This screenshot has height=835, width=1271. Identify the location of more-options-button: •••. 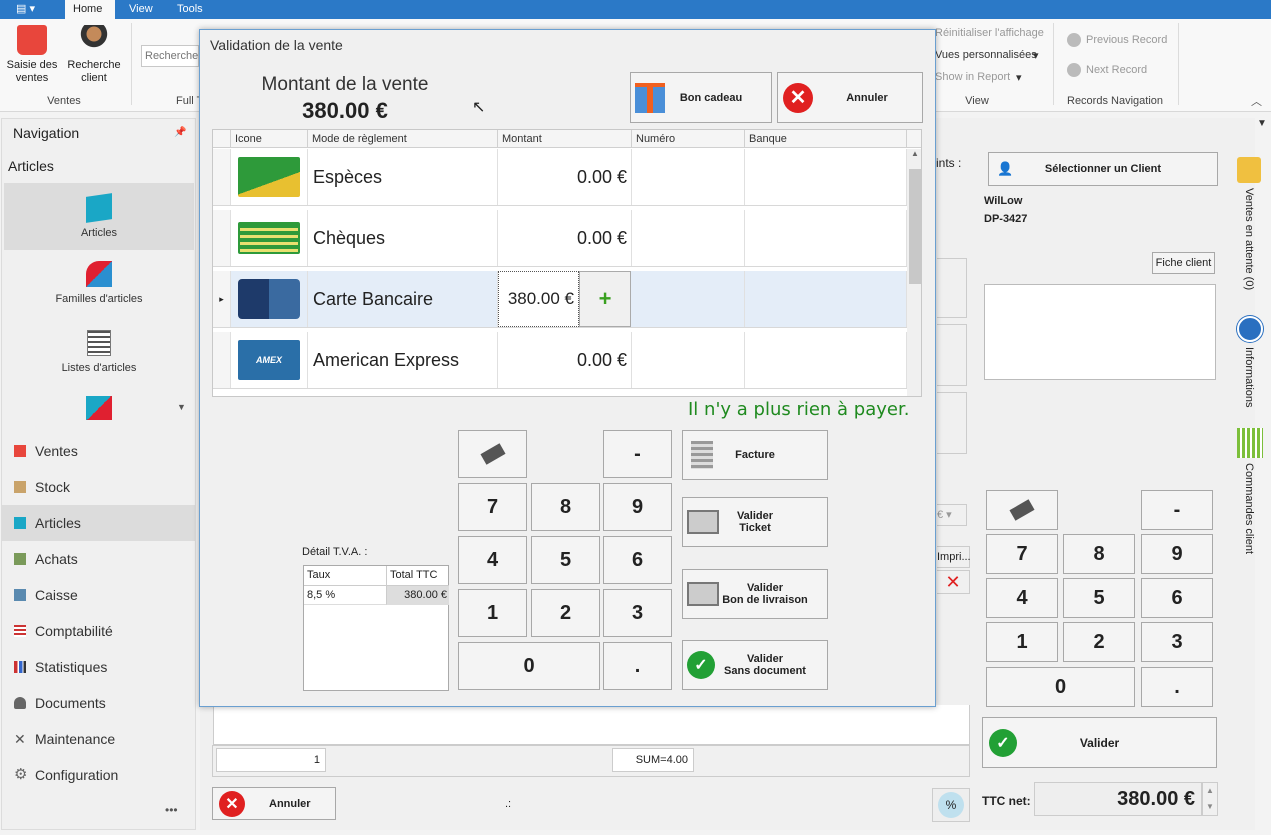
(171, 810).